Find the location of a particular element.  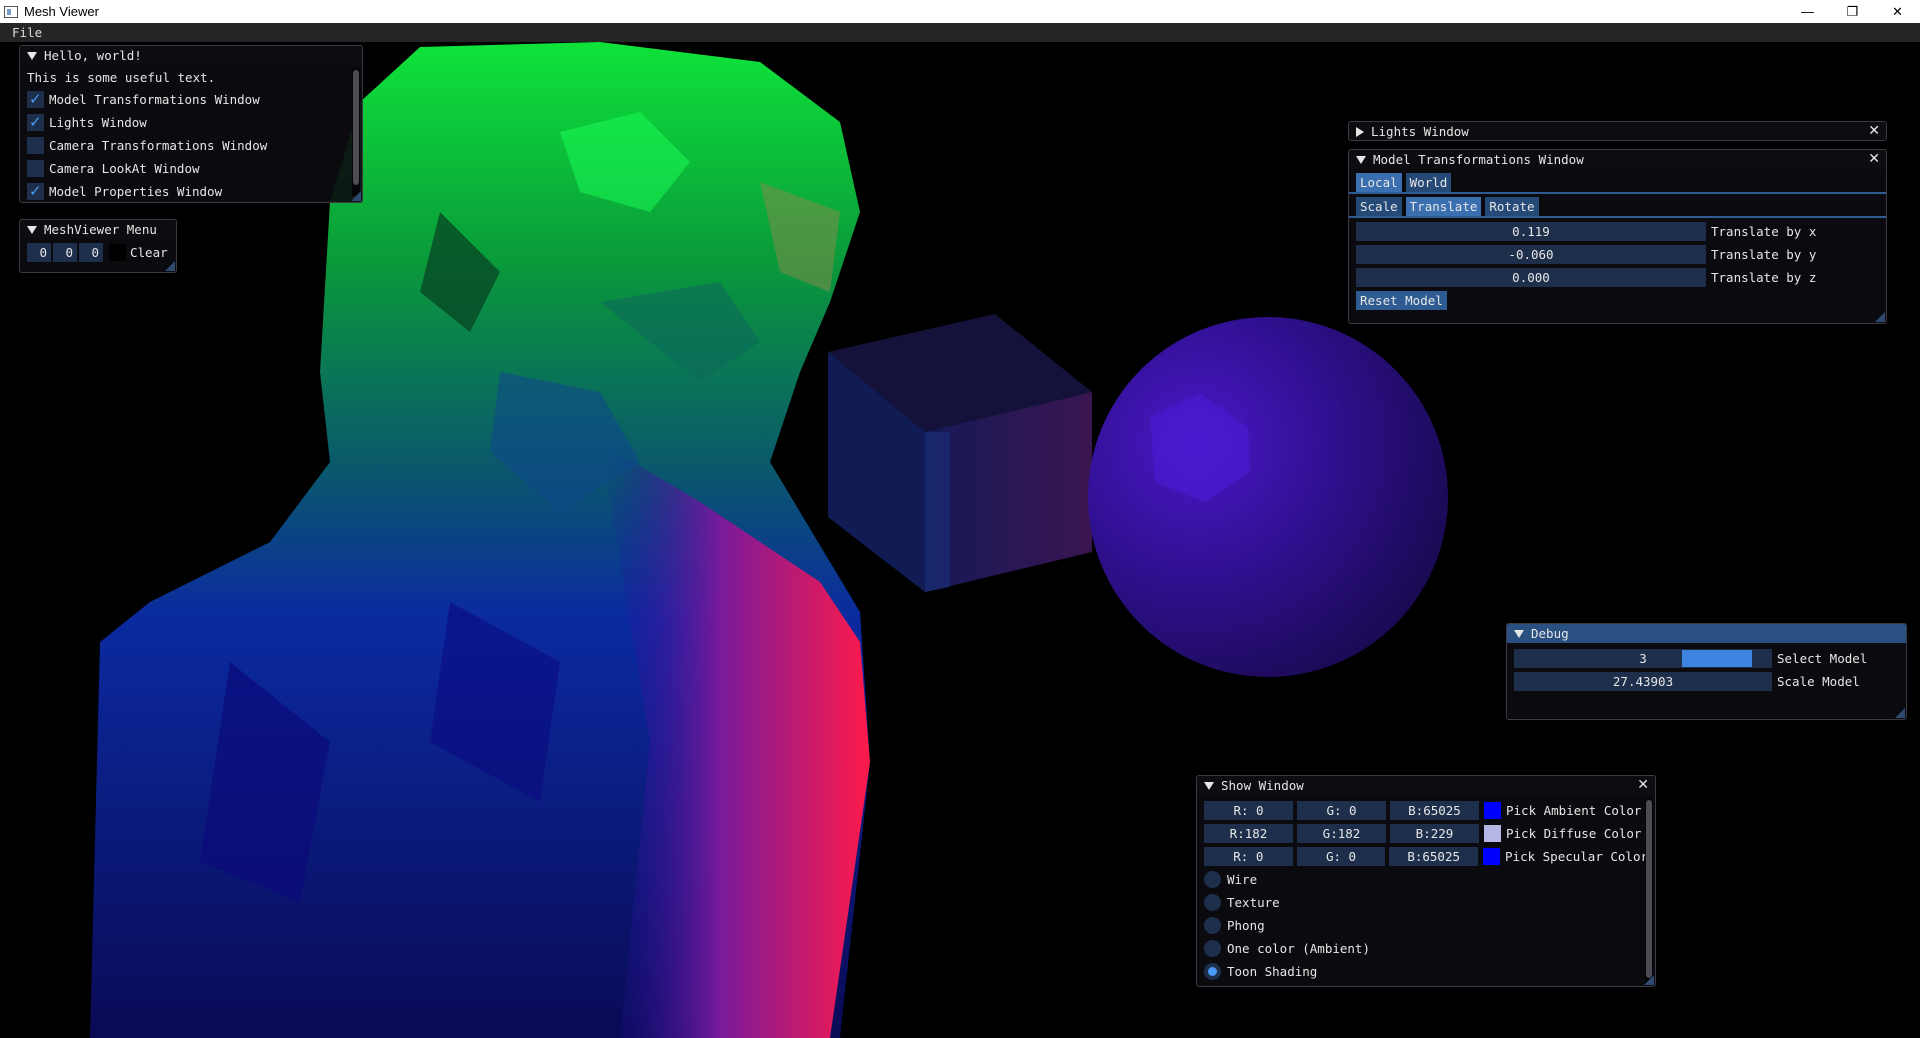

specular-r-field: R: 0 is located at coordinates (1248, 856).